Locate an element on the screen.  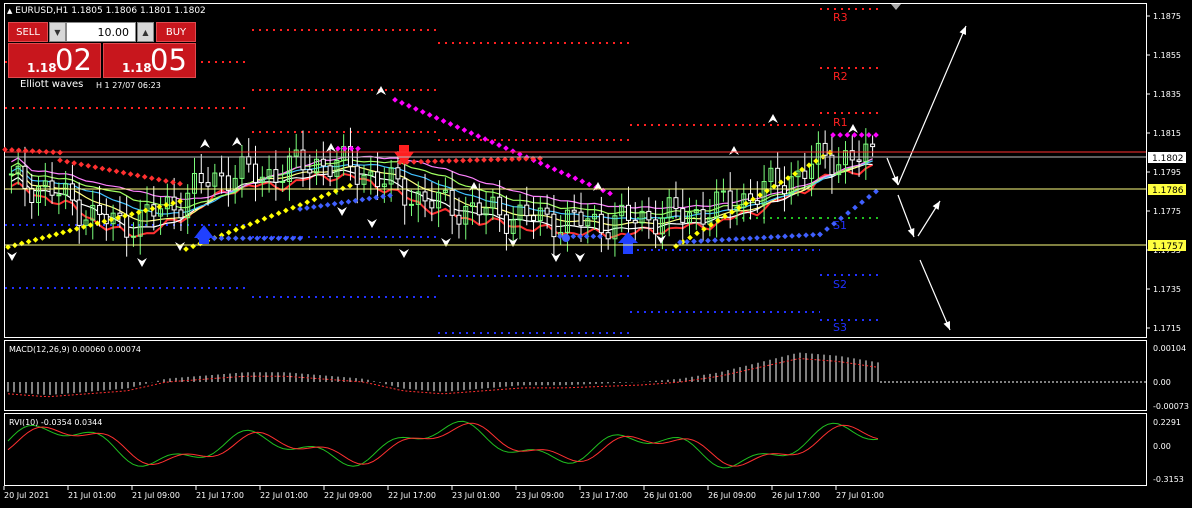
macd-tick-zero: 0.00 is located at coordinates (1162, 382).